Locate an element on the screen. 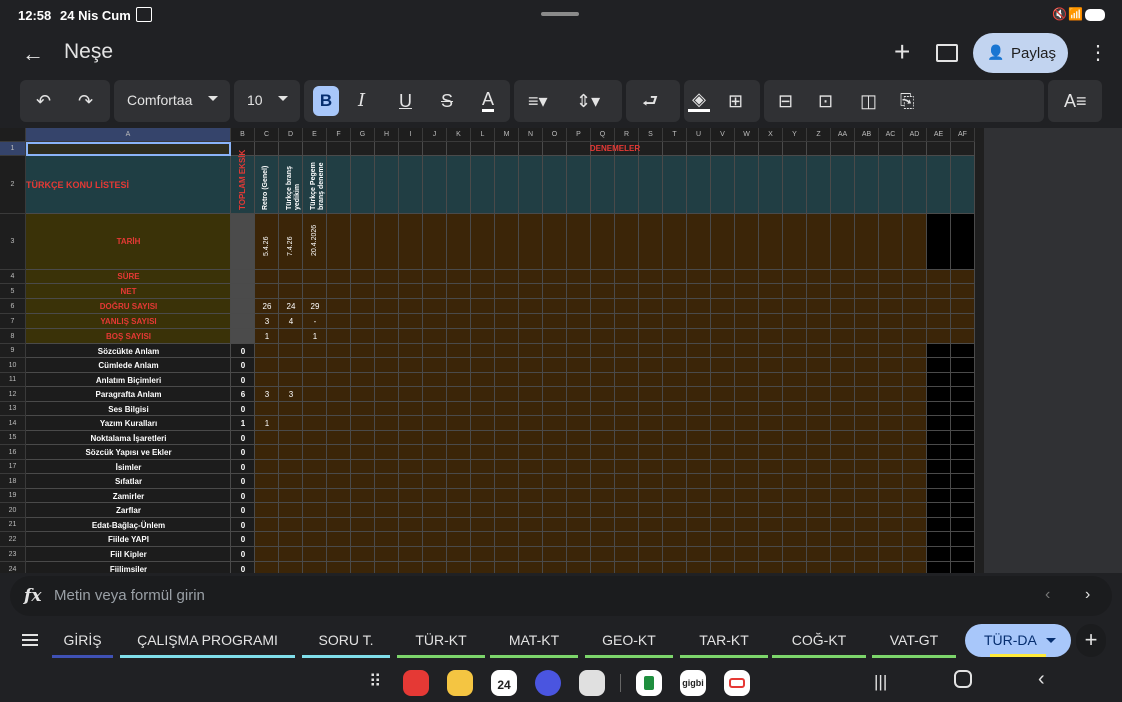 The height and width of the screenshot is (702, 1122). camera-icon is located at coordinates (592, 683).